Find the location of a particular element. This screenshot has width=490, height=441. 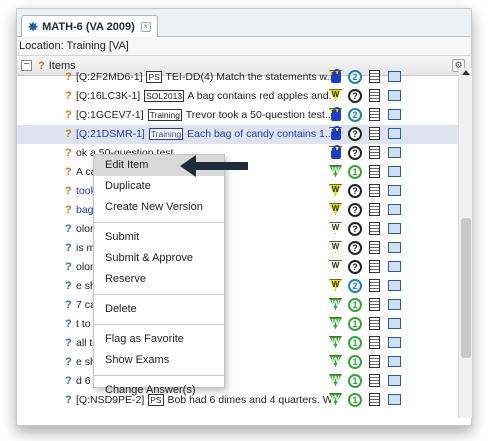

item-row: ?is my name?W? is located at coordinates (238, 248).